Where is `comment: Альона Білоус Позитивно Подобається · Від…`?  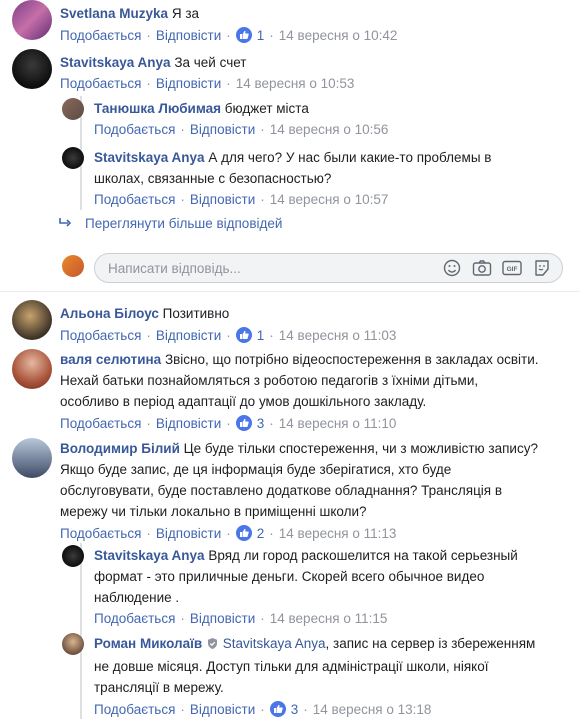
comment: Альона Білоус Позитивно Подобається · Від… is located at coordinates (204, 321).